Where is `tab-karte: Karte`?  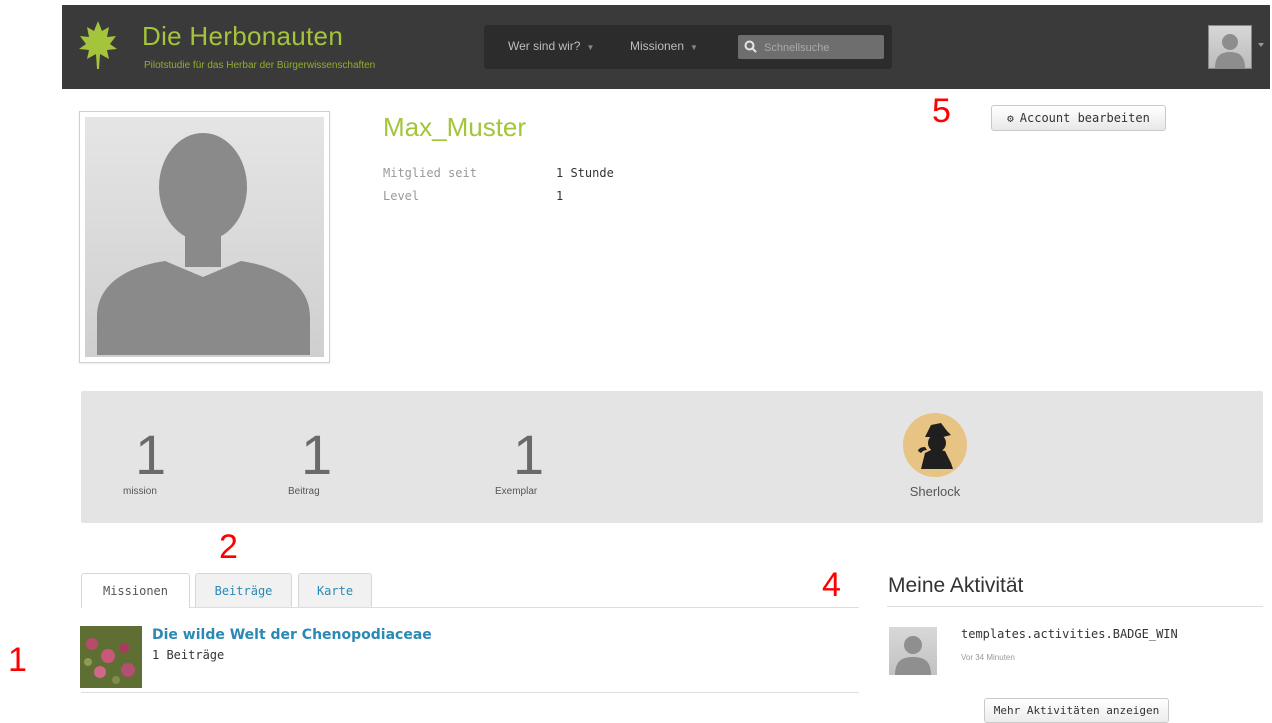 tab-karte: Karte is located at coordinates (335, 590).